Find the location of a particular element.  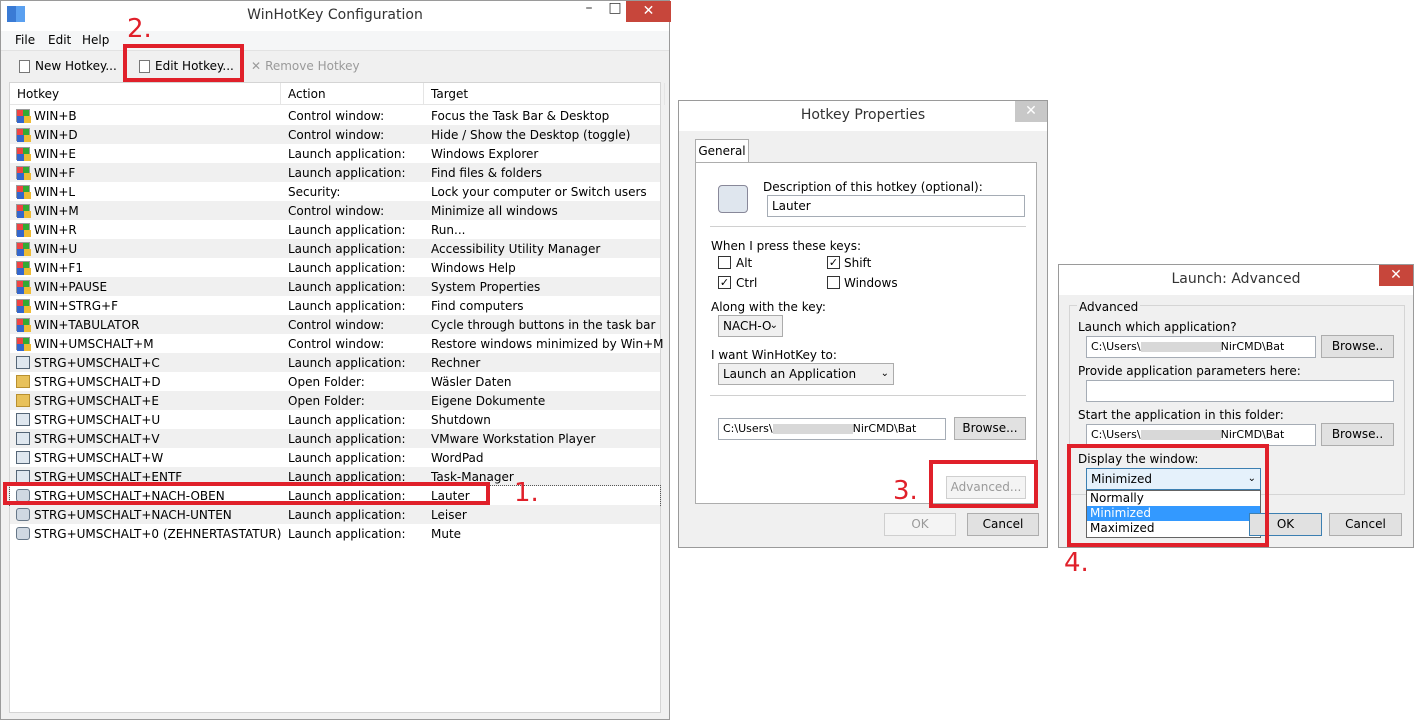

cell-hotkey: WIN+M is located at coordinates (56, 211).